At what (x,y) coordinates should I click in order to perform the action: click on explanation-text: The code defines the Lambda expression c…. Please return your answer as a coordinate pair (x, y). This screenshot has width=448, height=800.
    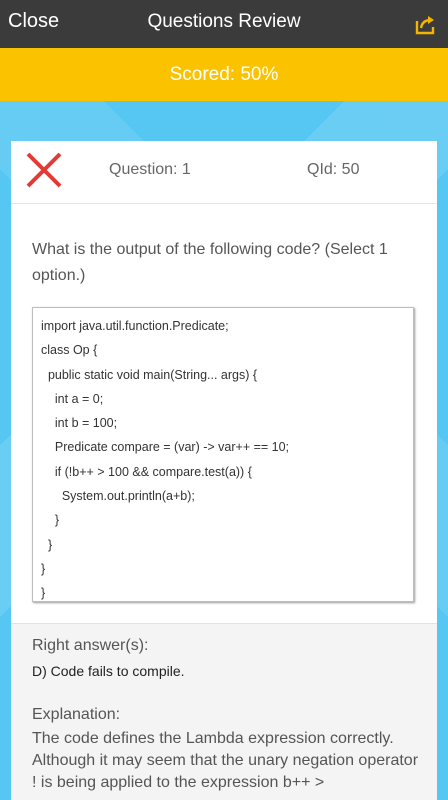
    Looking at the image, I should click on (225, 760).